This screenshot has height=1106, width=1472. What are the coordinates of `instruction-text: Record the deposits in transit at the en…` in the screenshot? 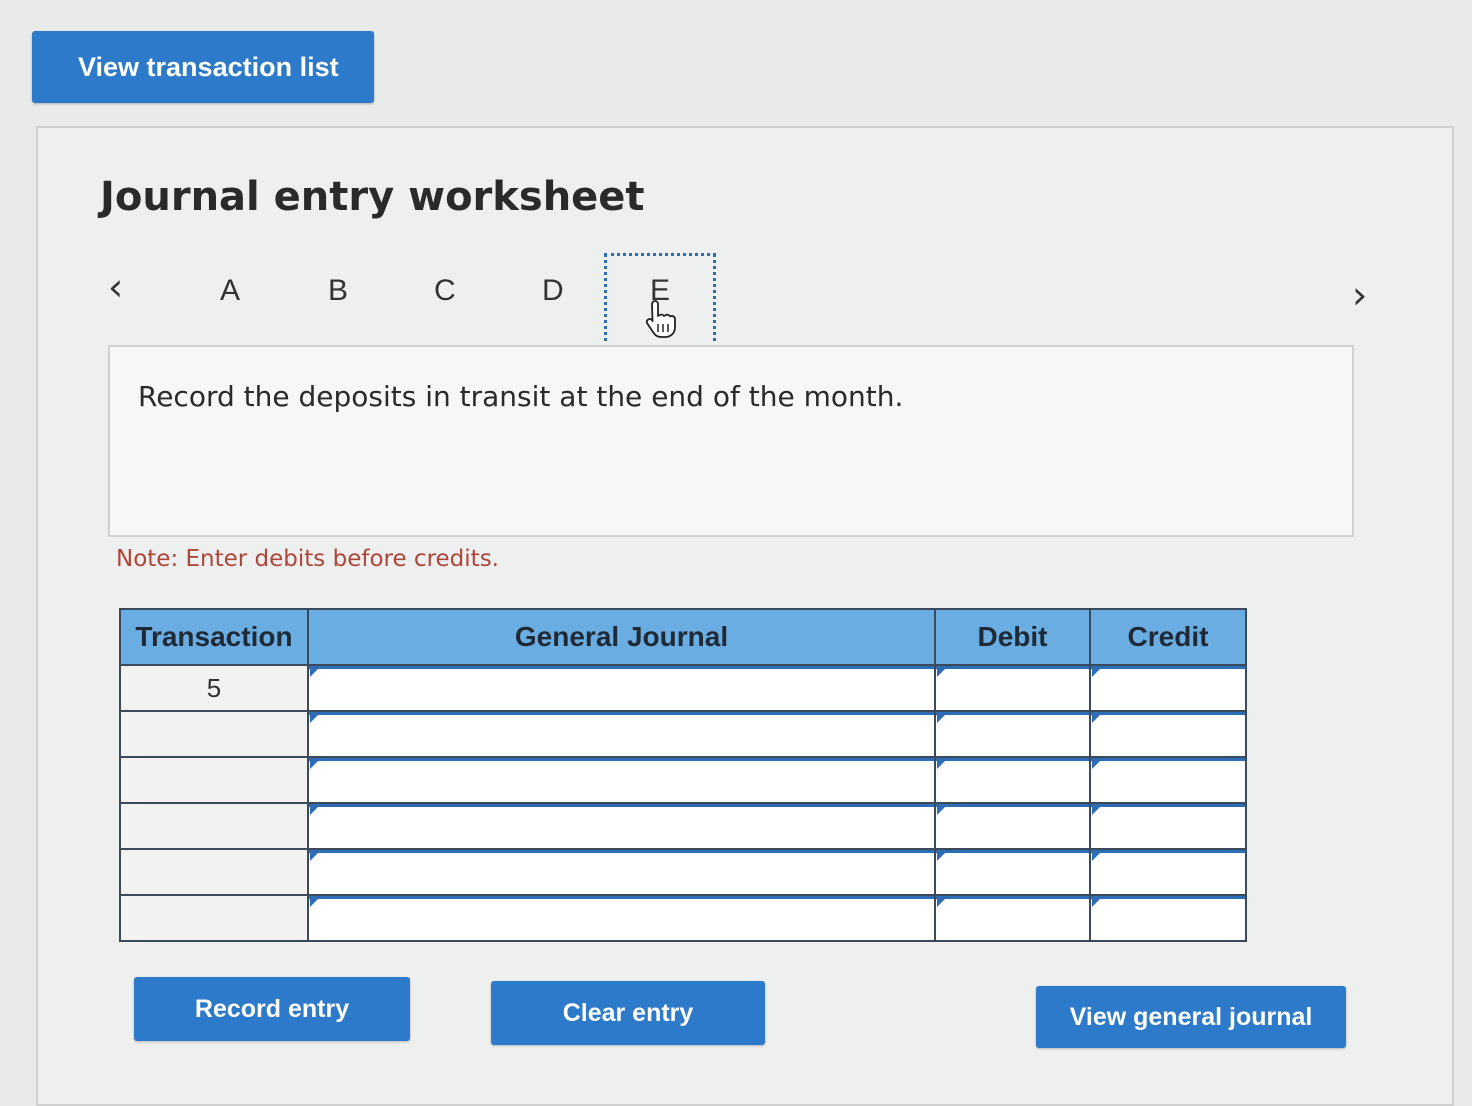 It's located at (521, 396).